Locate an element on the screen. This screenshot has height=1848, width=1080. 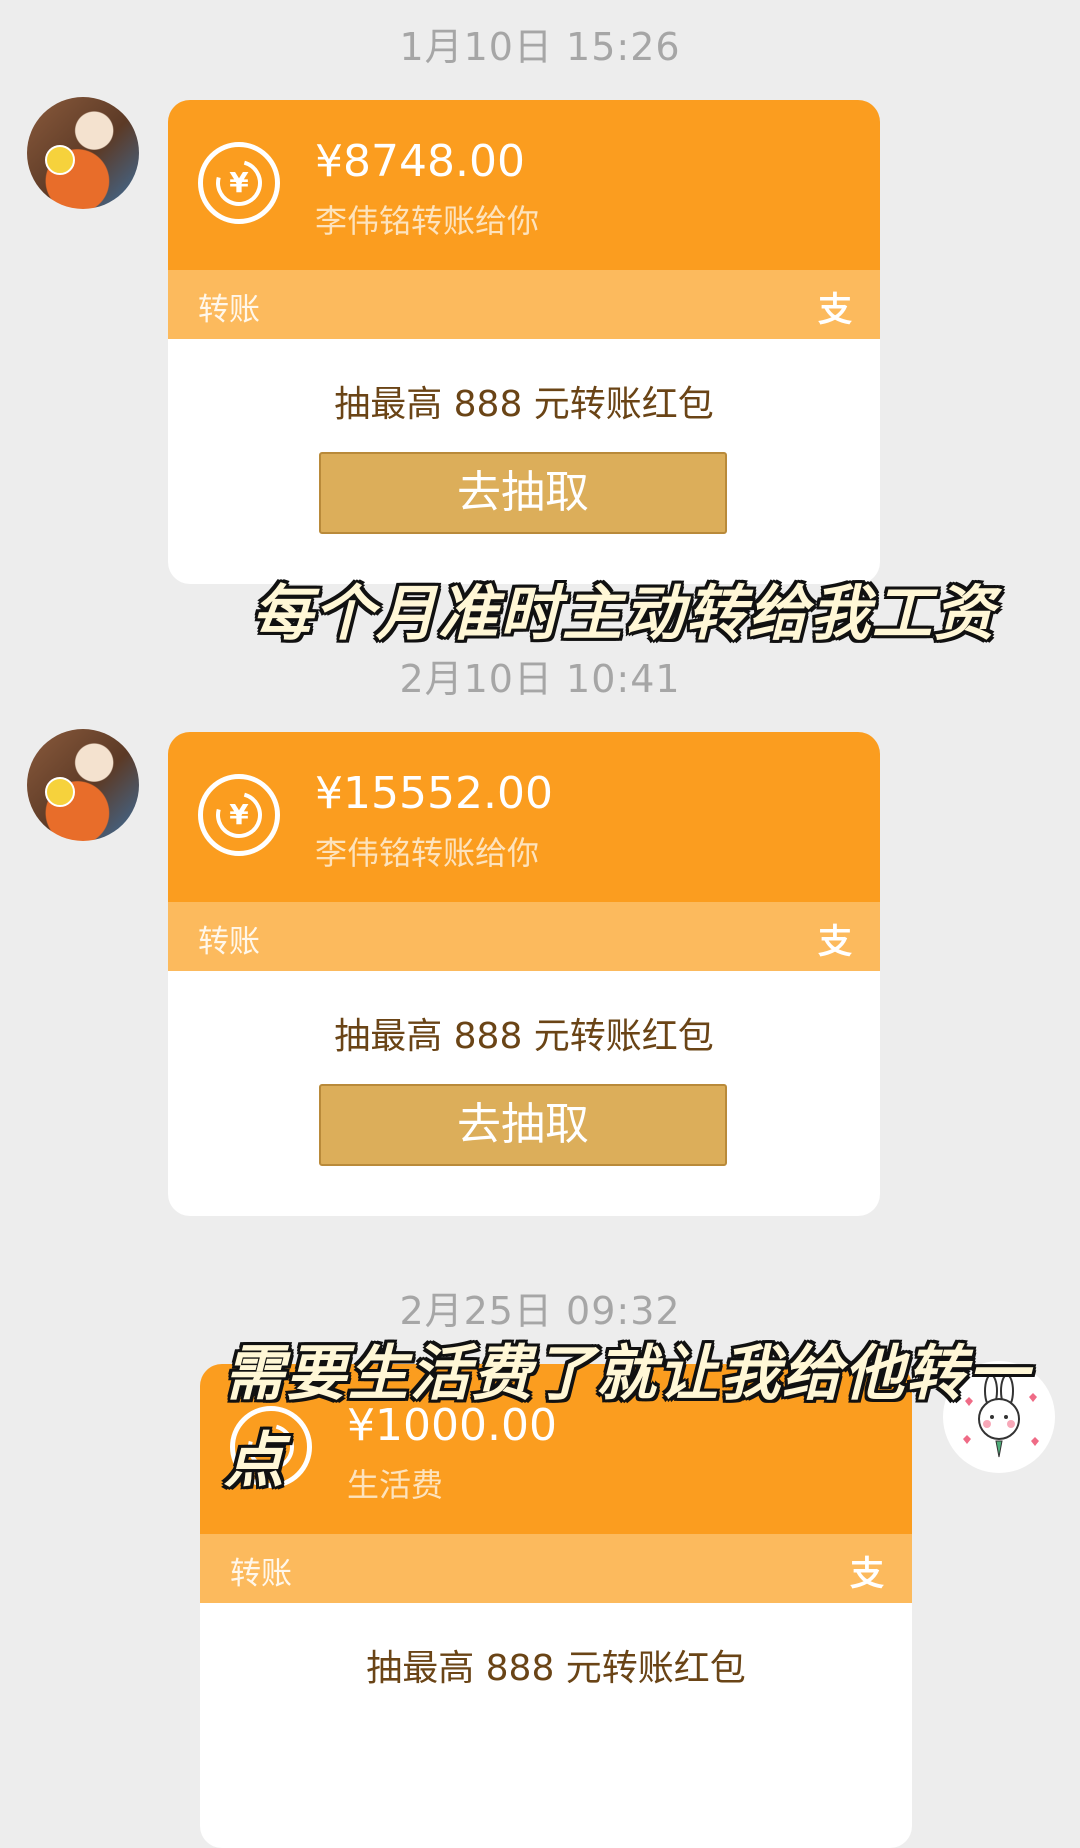
overlay-caption: 每个月准时主动转给我工资 is located at coordinates (624, 614).